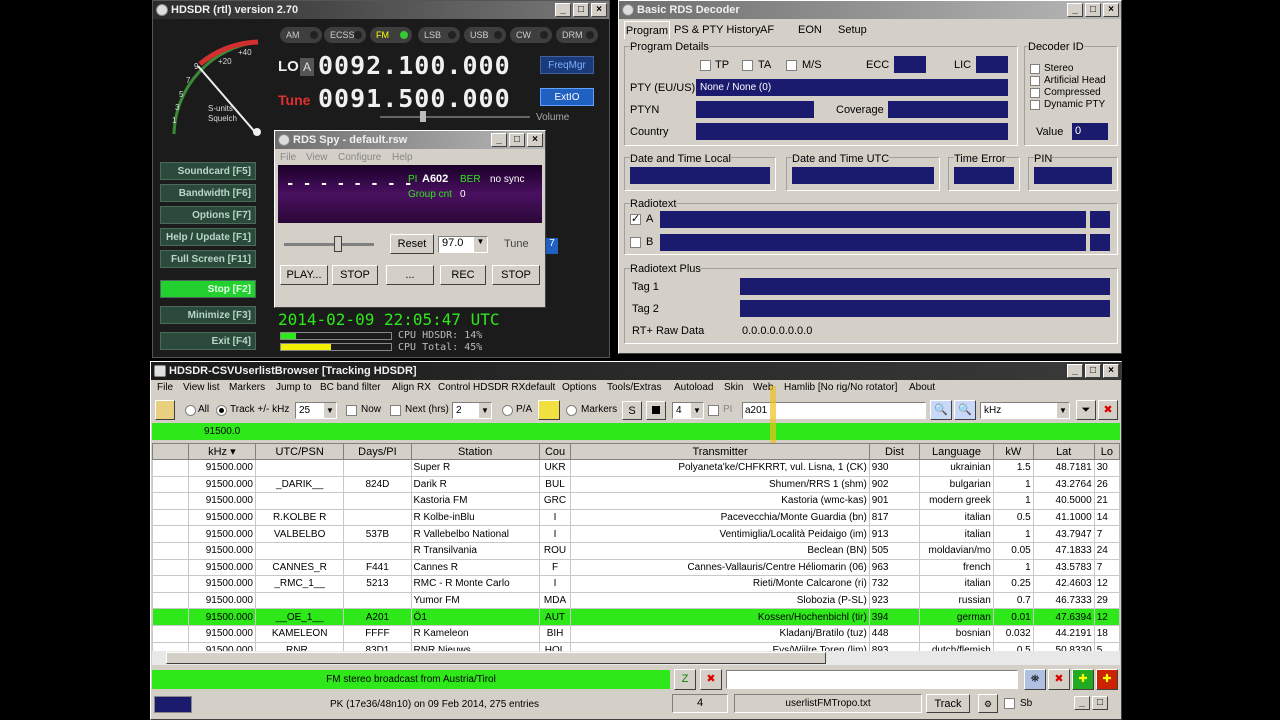  I want to click on mode-ecss-button: ECSS, so click(345, 35).